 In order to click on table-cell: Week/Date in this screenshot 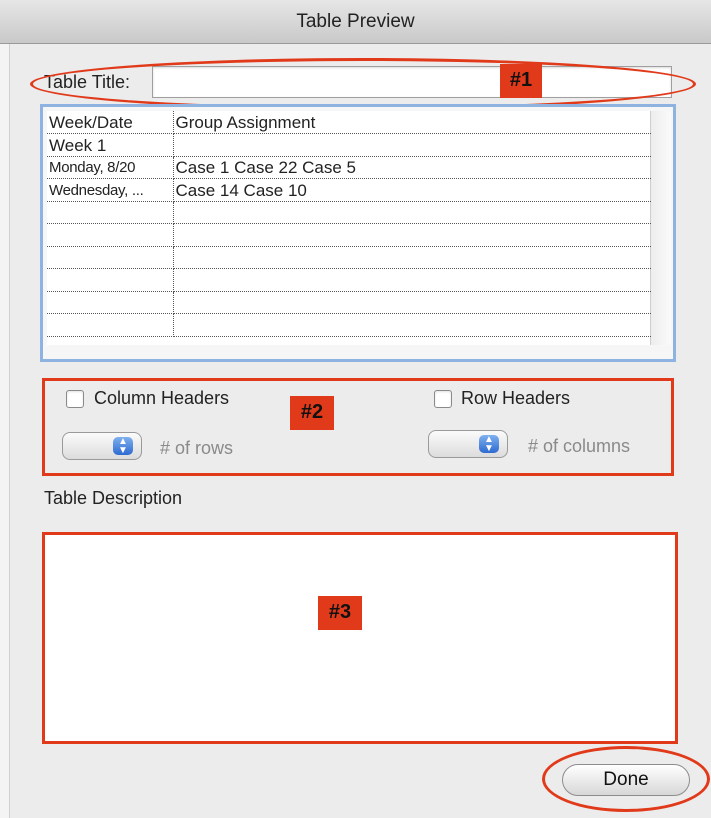, I will do `click(110, 122)`.